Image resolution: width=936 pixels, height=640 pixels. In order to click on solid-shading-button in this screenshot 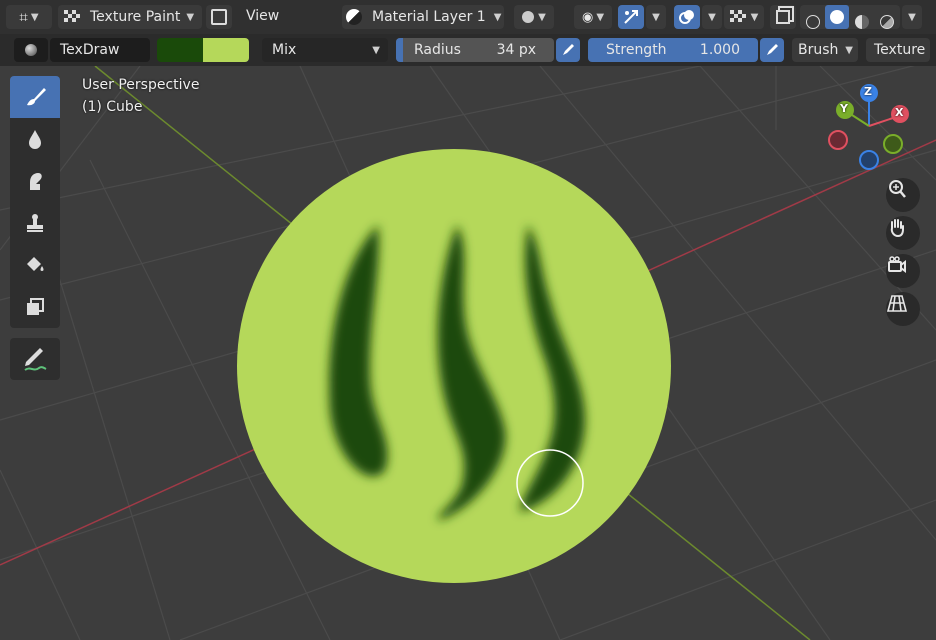, I will do `click(837, 17)`.